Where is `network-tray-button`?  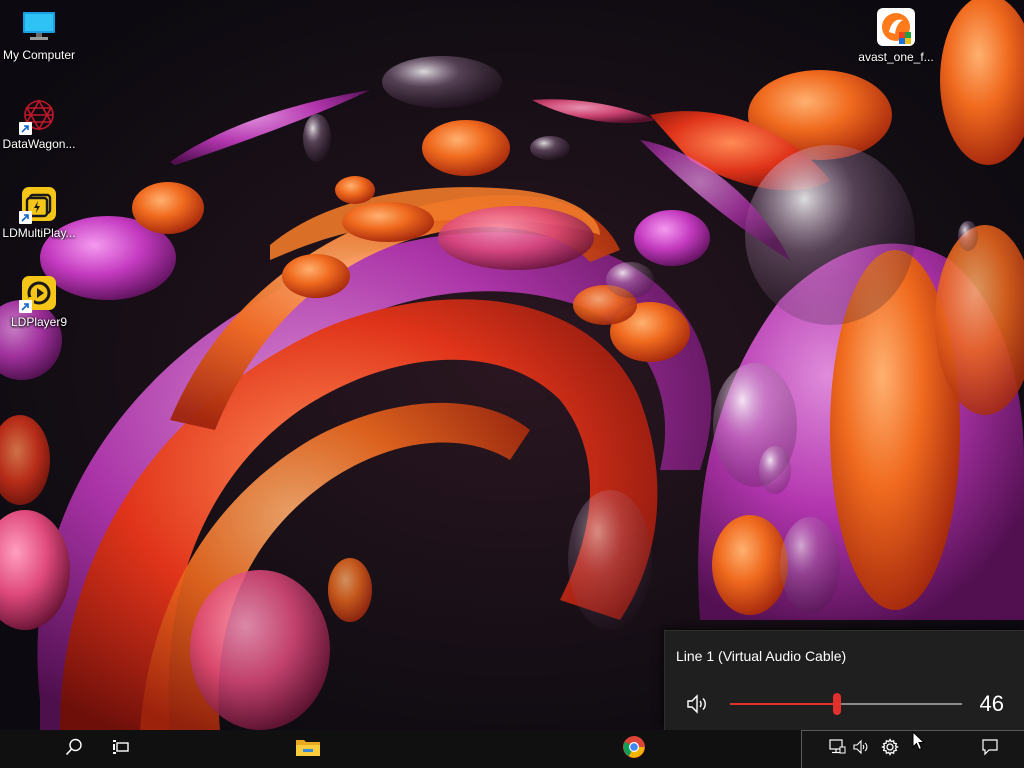
network-tray-button is located at coordinates (837, 749).